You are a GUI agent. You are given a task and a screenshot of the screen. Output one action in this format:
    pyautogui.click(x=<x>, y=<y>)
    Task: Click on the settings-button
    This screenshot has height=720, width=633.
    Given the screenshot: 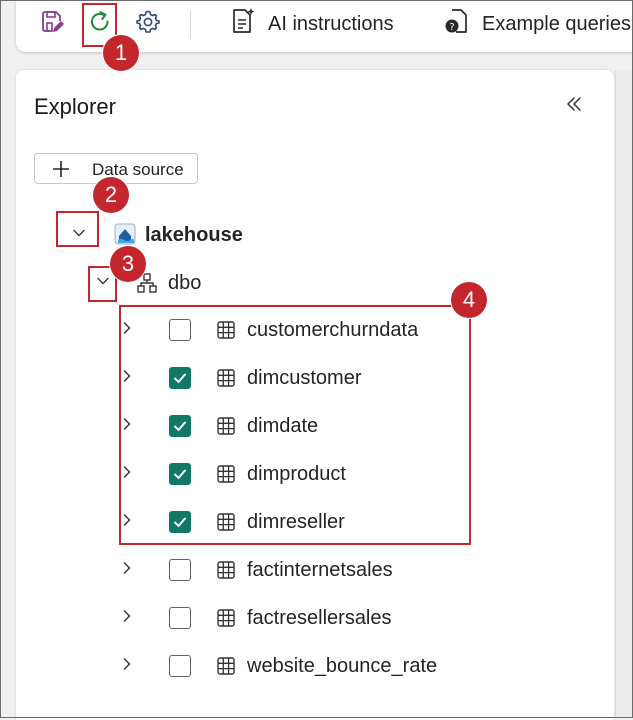 What is the action you would take?
    pyautogui.click(x=148, y=24)
    